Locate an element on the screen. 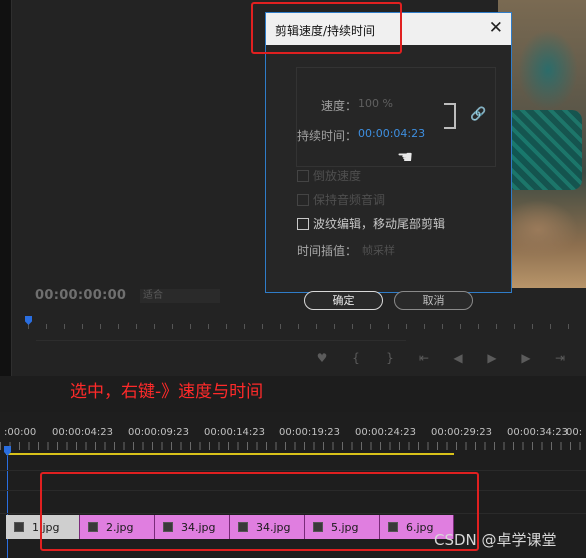 Image resolution: width=586 pixels, height=558 pixels. play-icon: ▶ is located at coordinates (492, 358).